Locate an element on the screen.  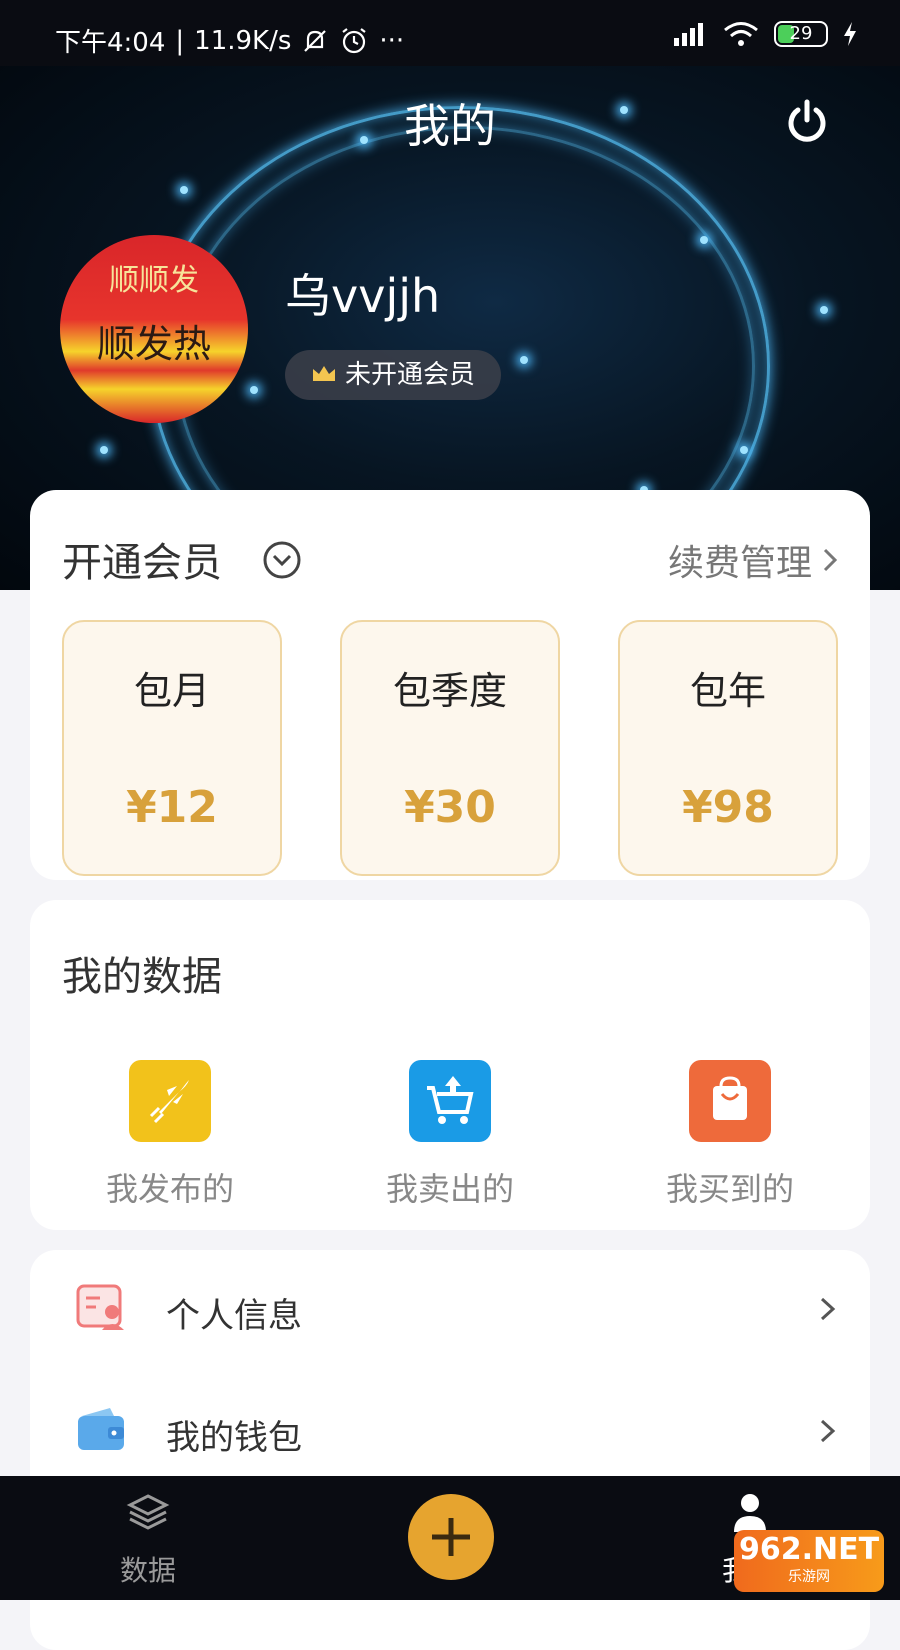
renew-management-link: 续费管理 is located at coordinates (753, 560).